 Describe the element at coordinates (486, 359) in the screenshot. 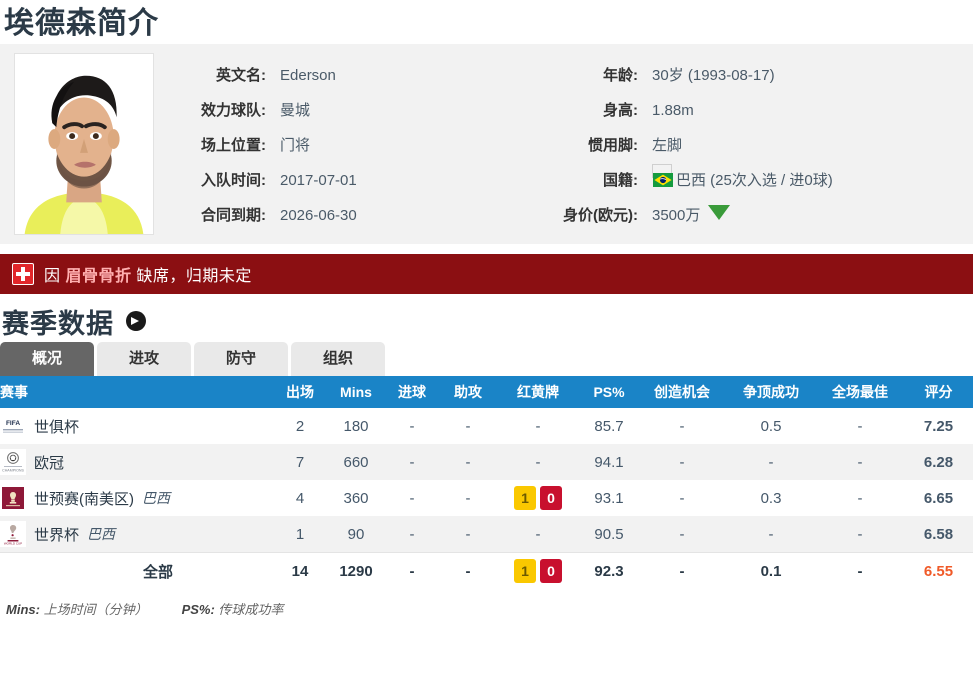

I see `stats-tabs: 概况 进攻 防守 组织` at that location.